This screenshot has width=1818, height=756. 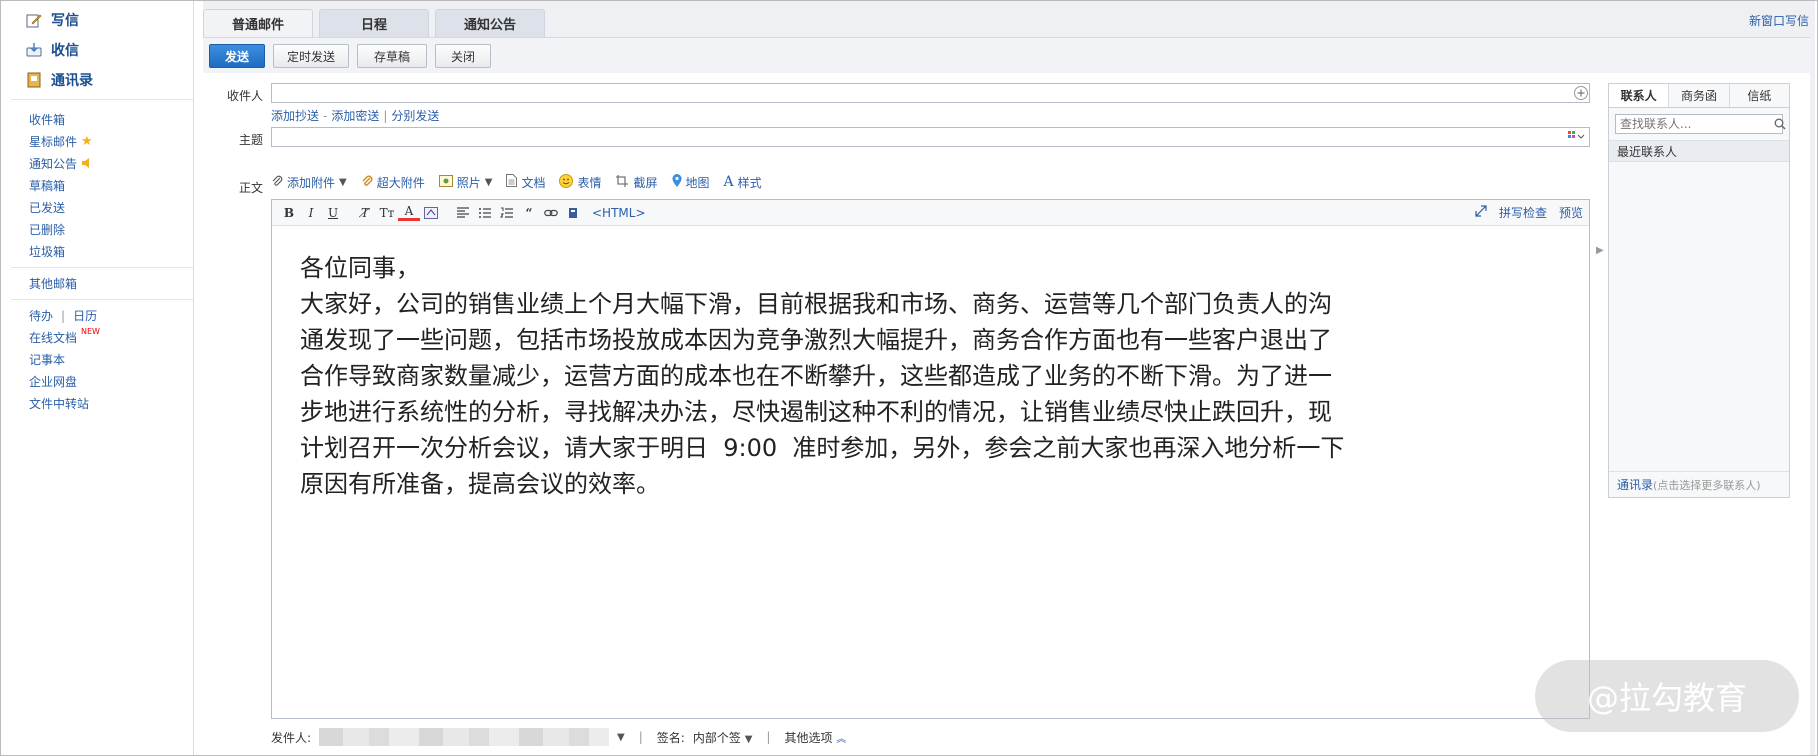 I want to click on todo-link: 待办, so click(x=41, y=315).